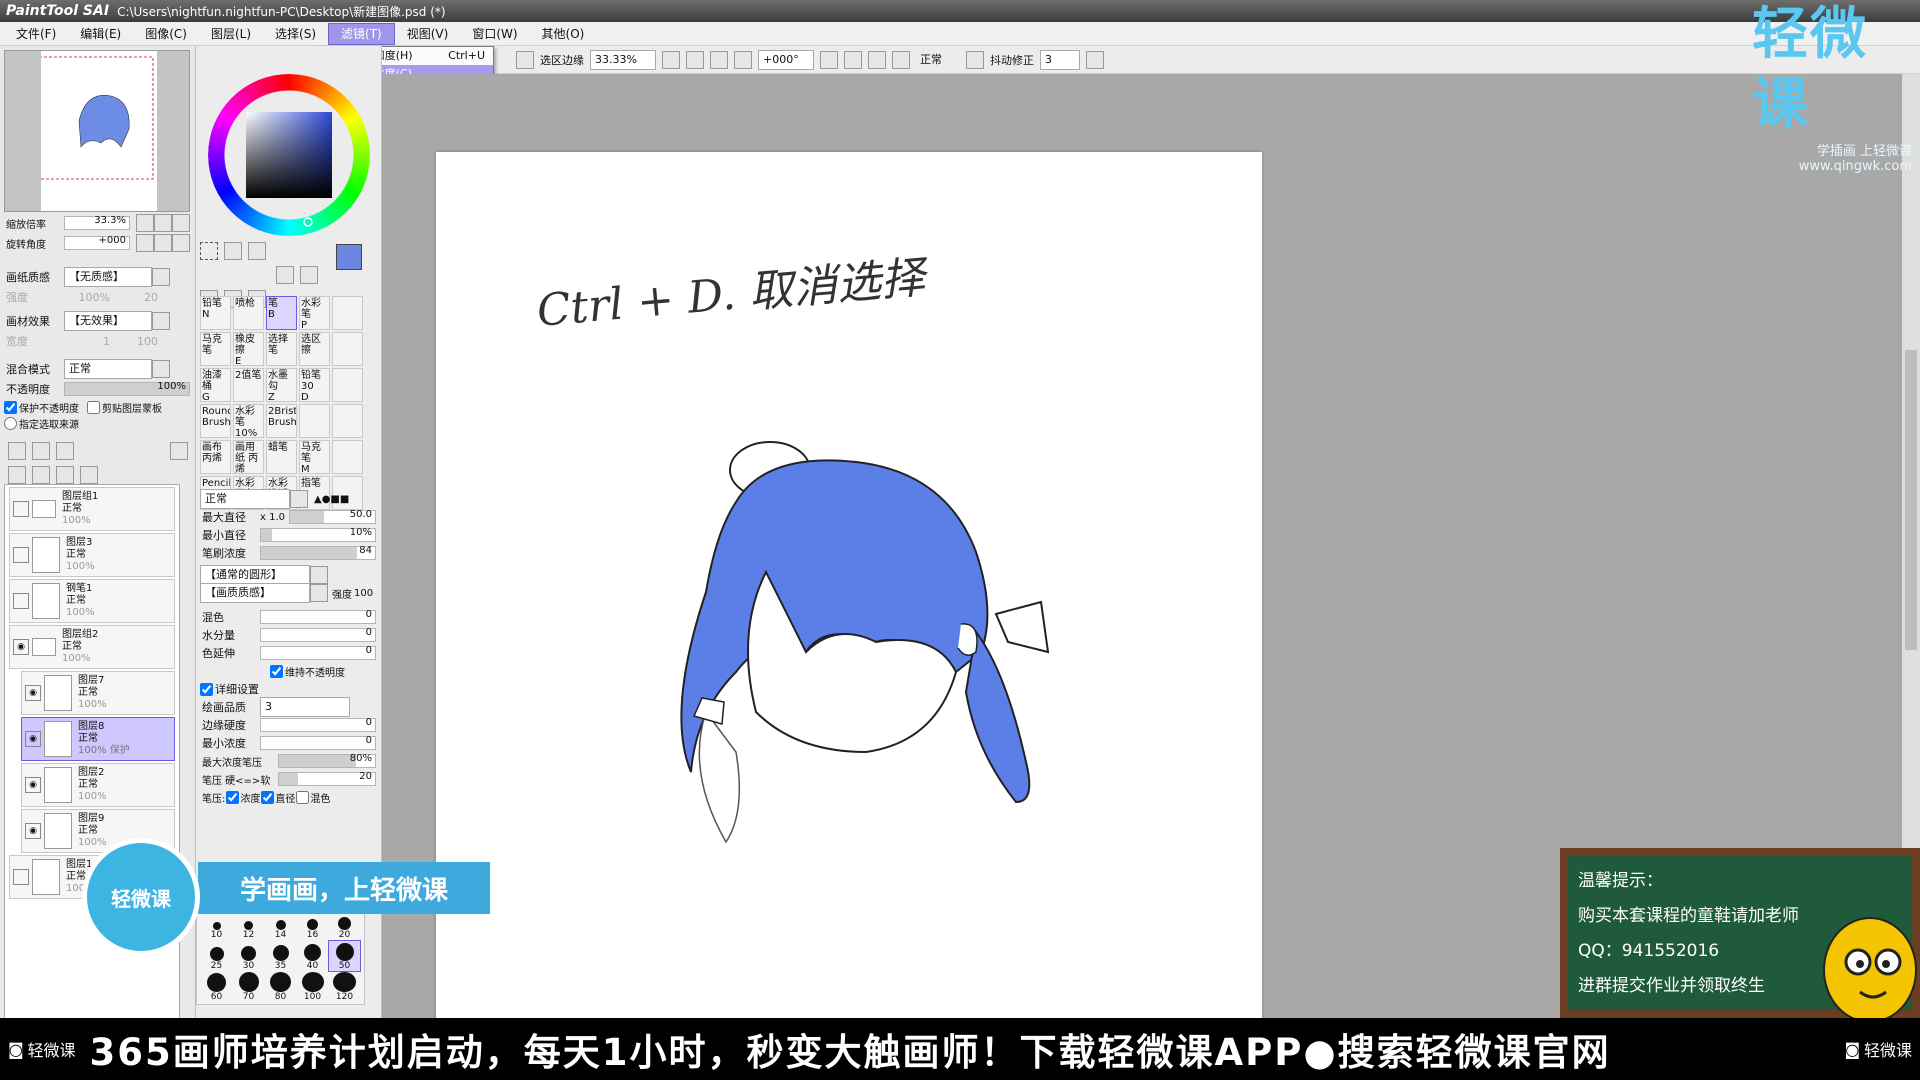 The image size is (1920, 1080). I want to click on rotate-reset-icon, so click(901, 59).